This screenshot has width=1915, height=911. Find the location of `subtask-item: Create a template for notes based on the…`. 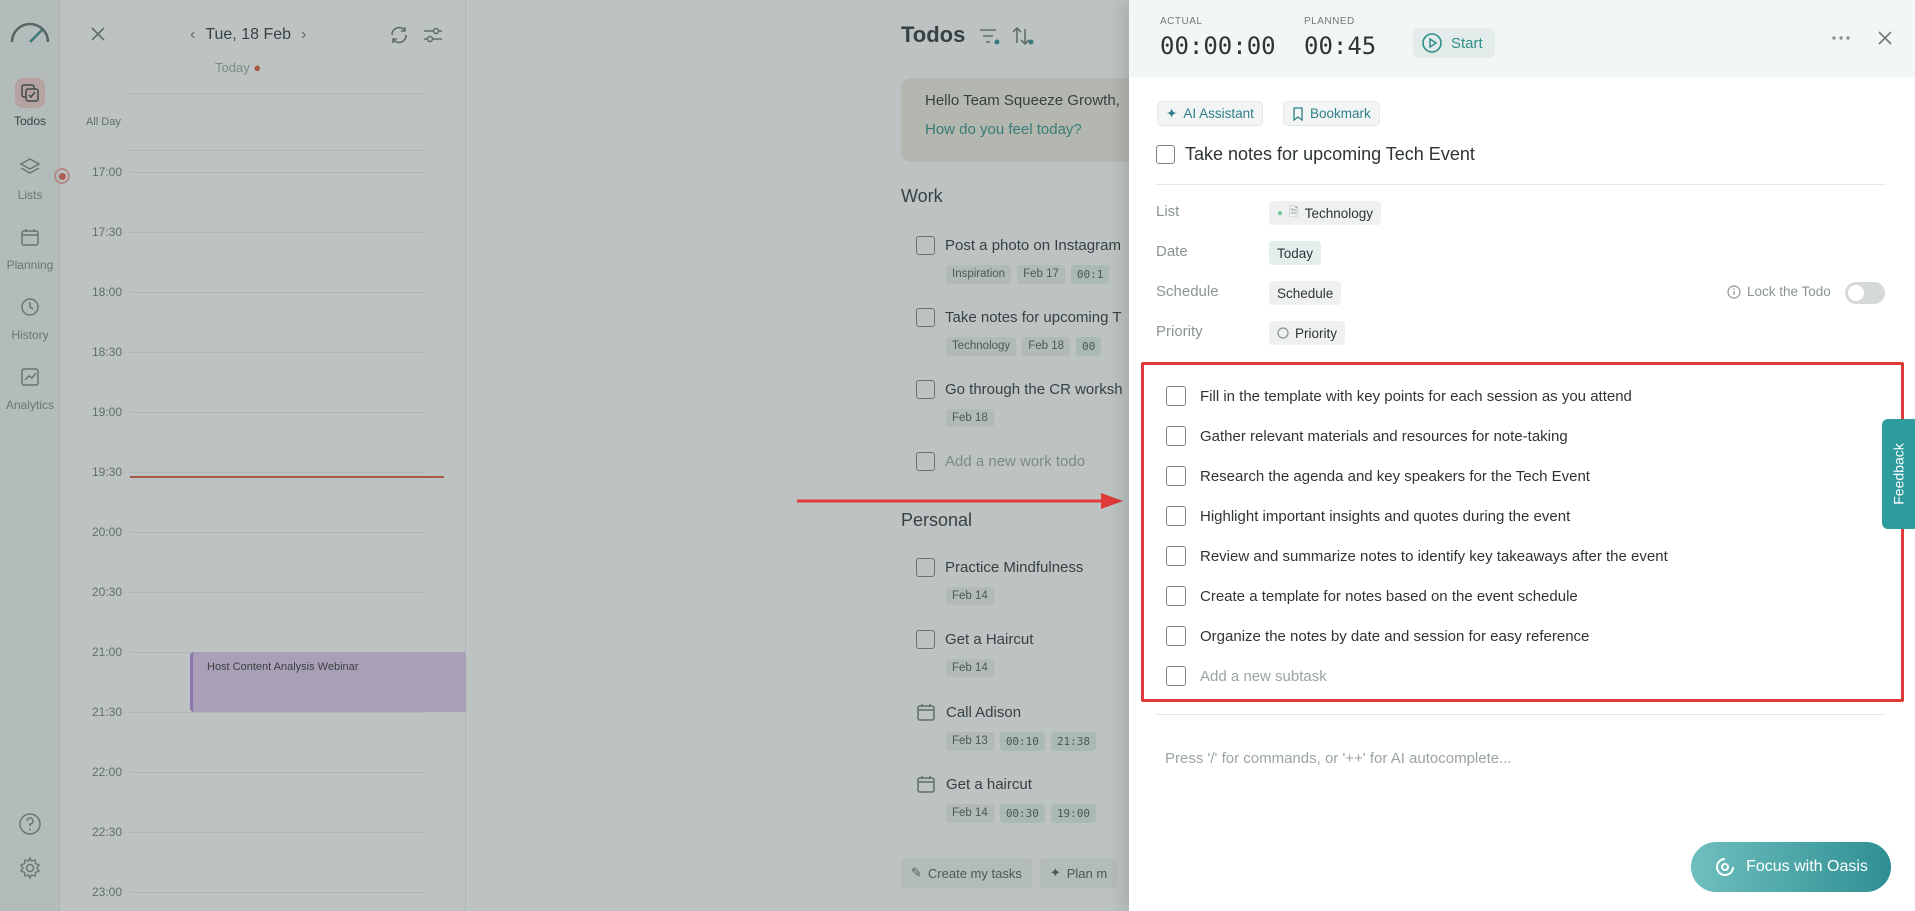

subtask-item: Create a template for notes based on the… is located at coordinates (1372, 596).